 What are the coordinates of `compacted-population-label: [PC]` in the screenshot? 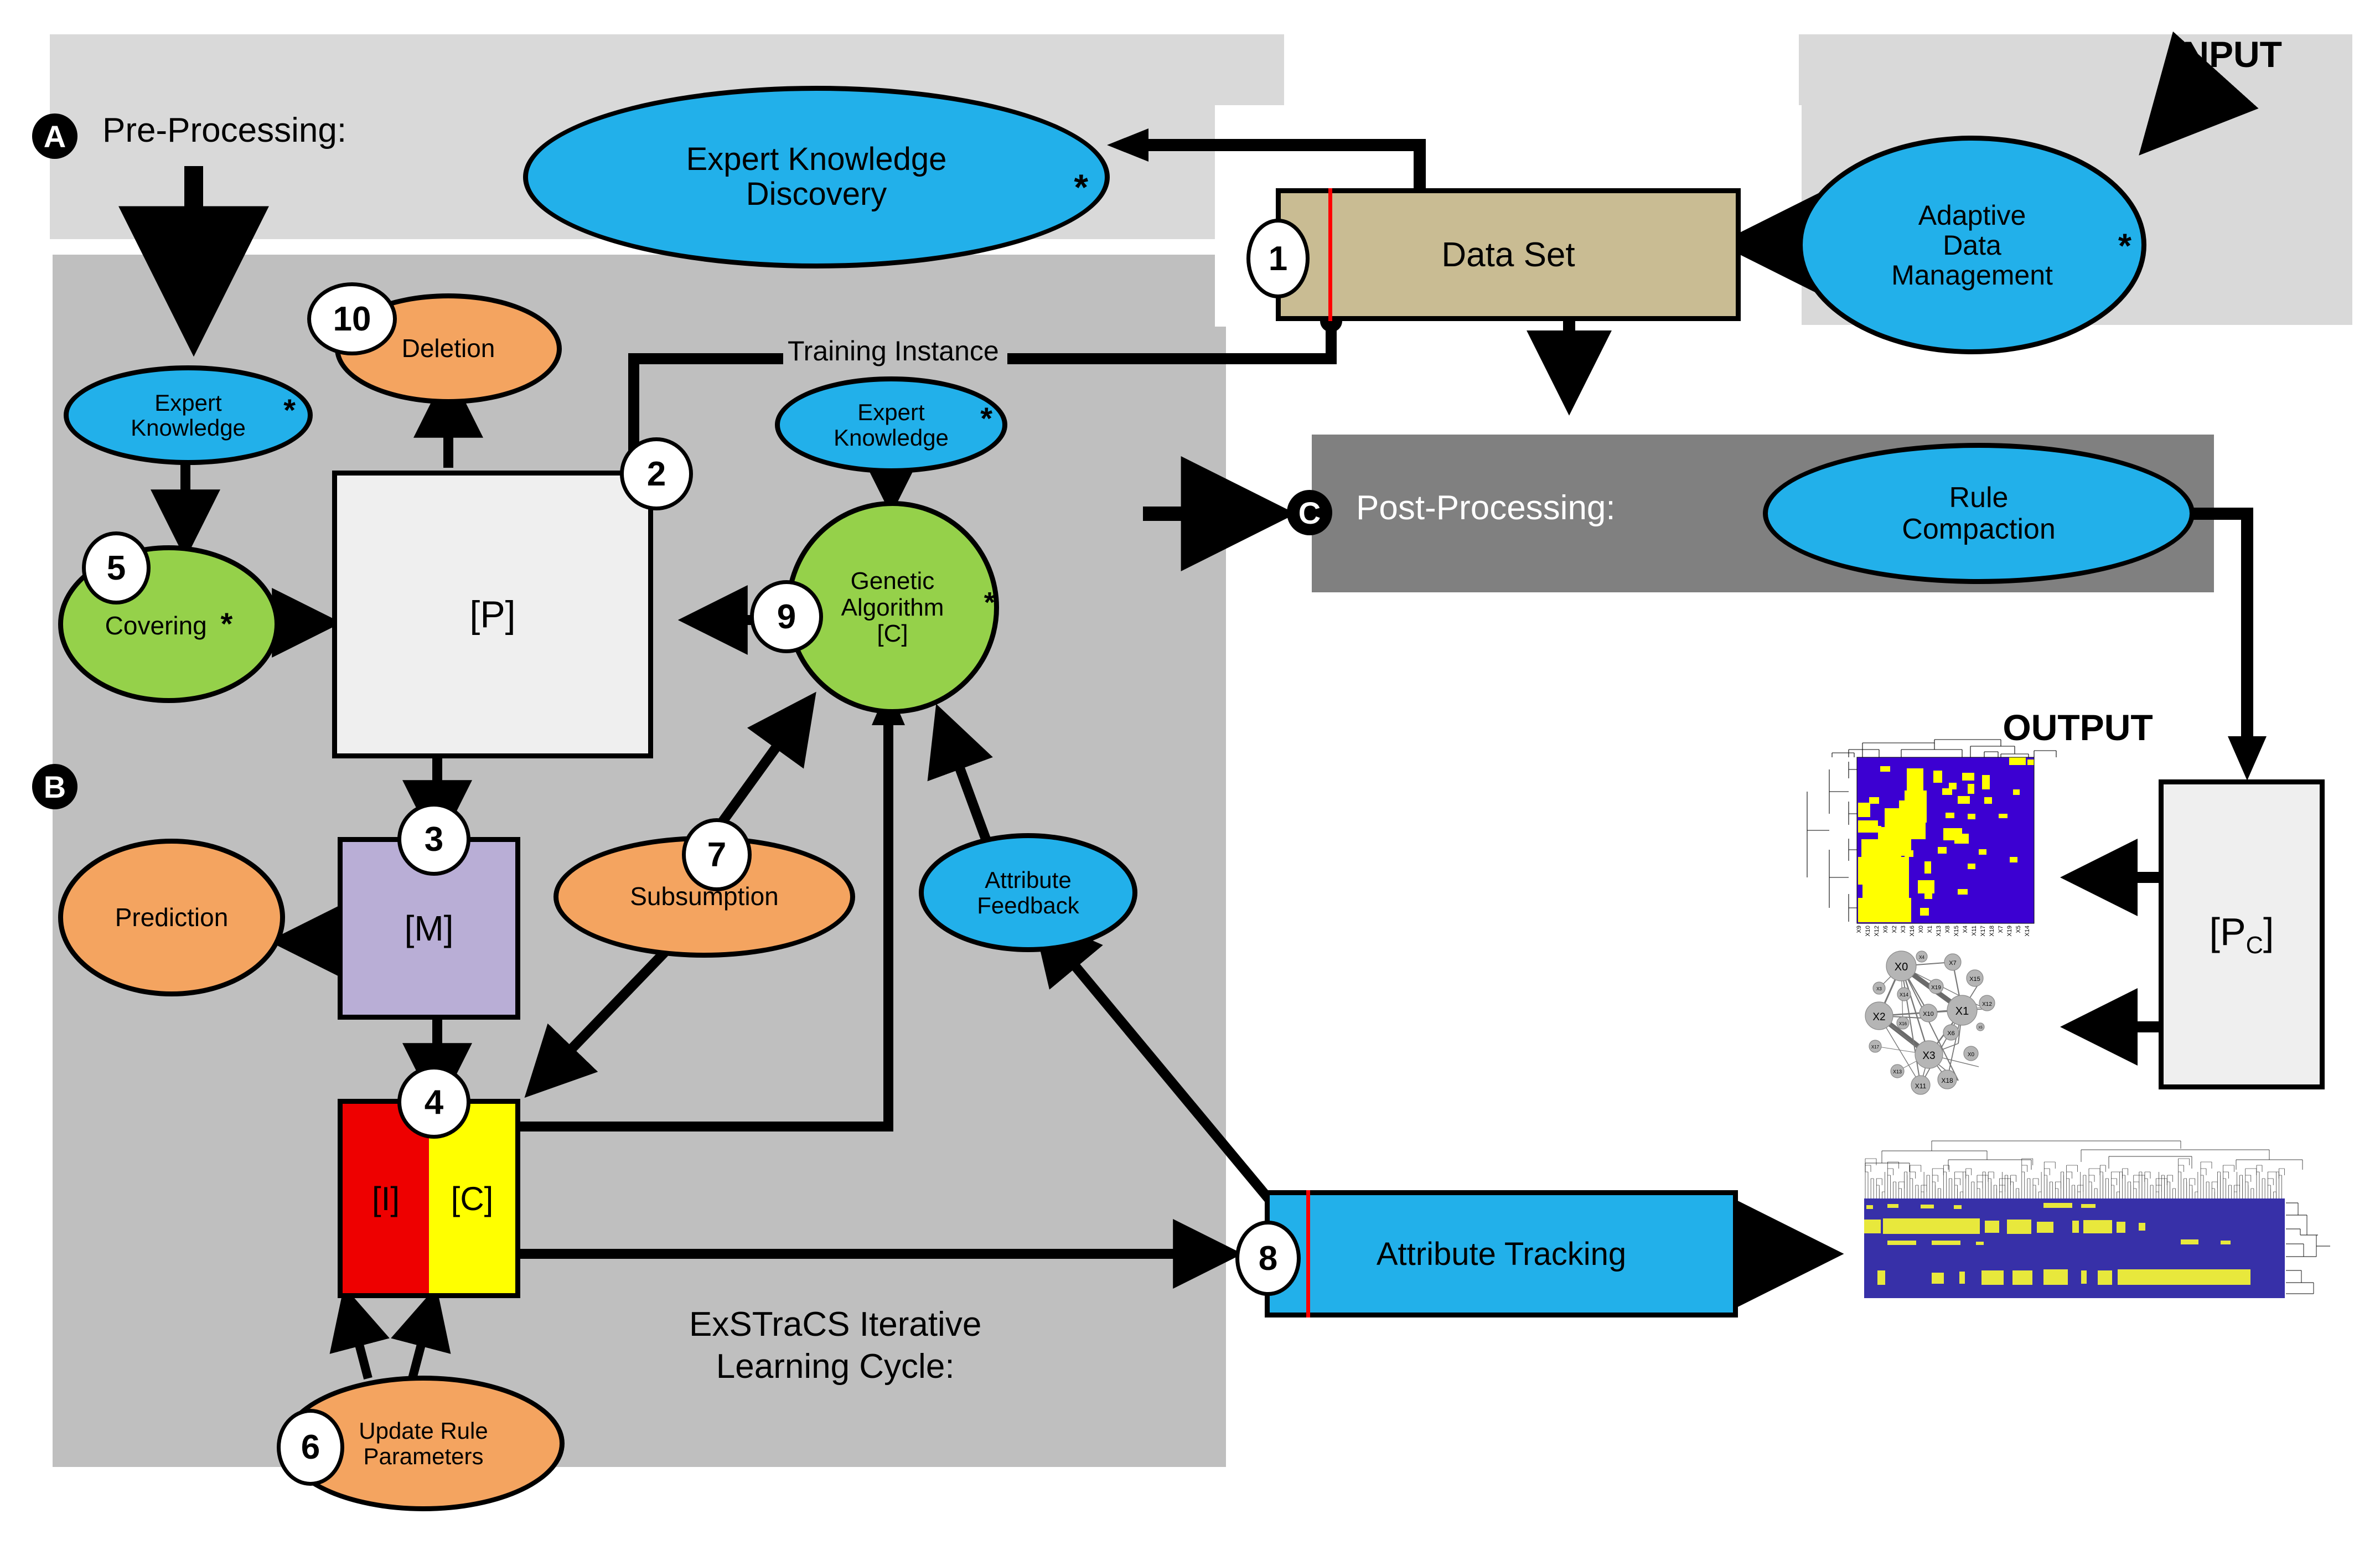 It's located at (2241, 934).